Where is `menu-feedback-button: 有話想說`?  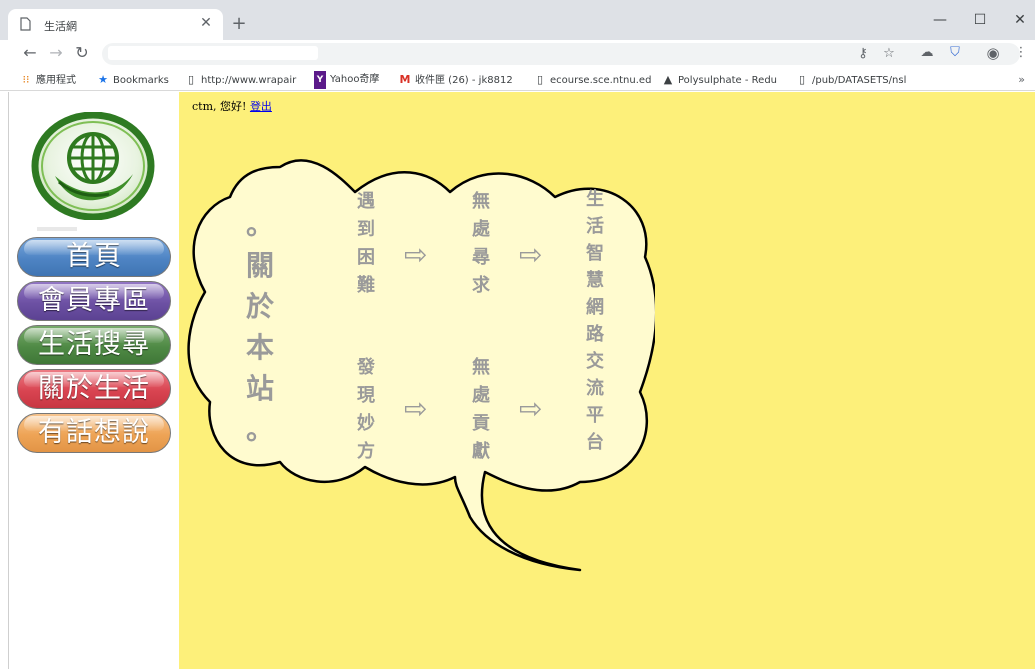
menu-feedback-button: 有話想說 is located at coordinates (94, 433).